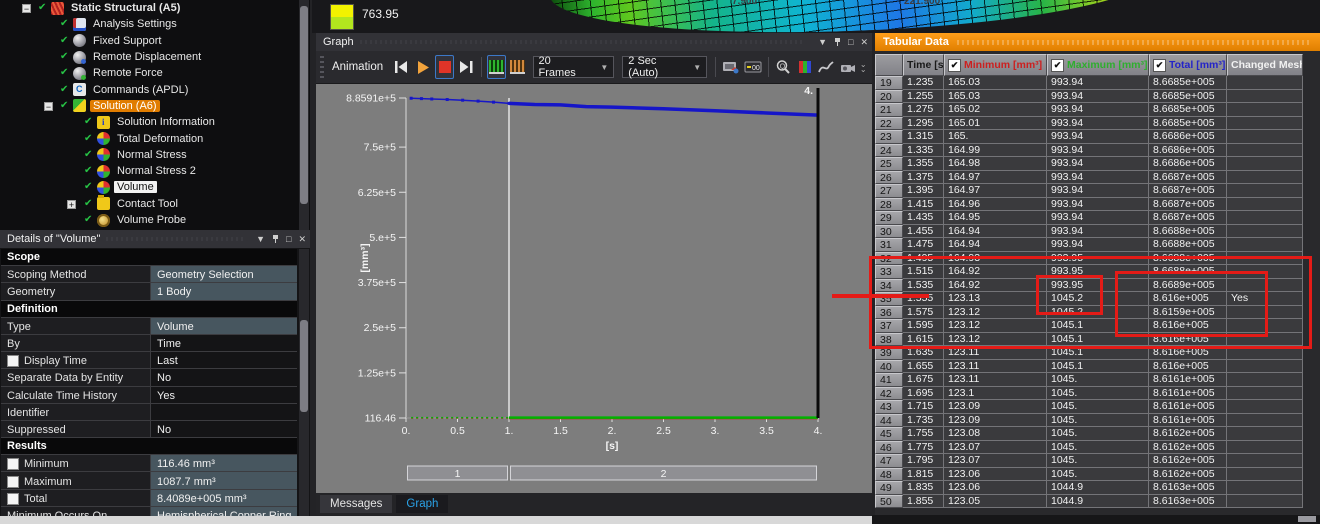  I want to click on cell-row-number: 45, so click(889, 434).